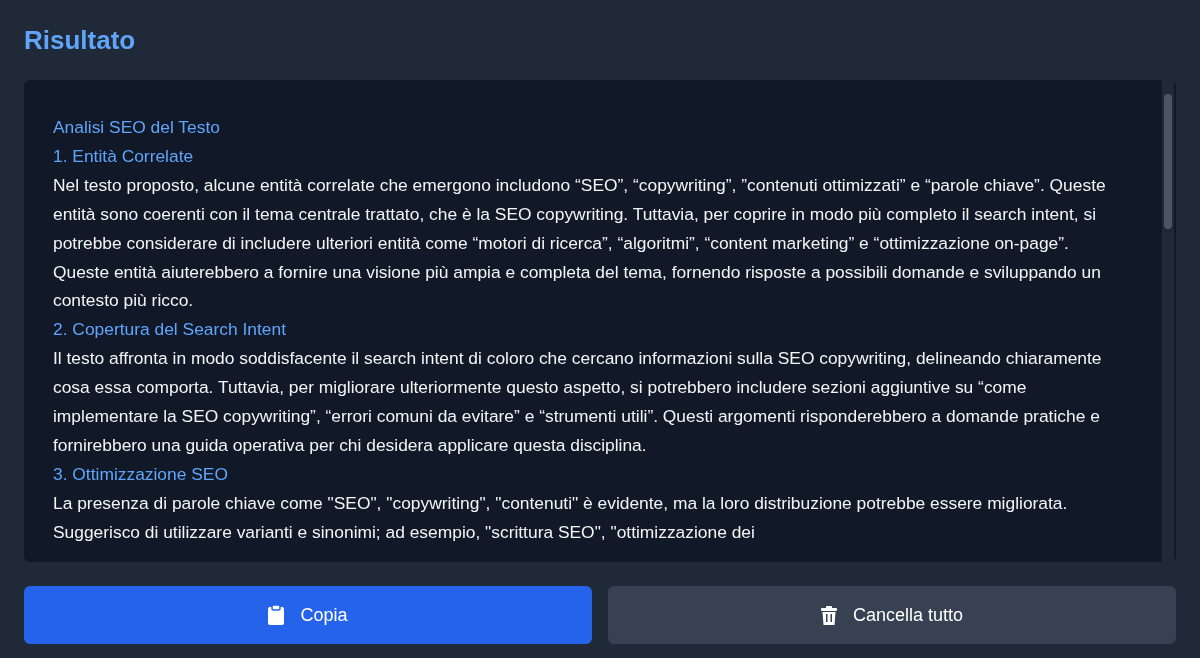 This screenshot has height=658, width=1200. I want to click on section-heading: 3. Ottimizzazione SEO, so click(141, 474).